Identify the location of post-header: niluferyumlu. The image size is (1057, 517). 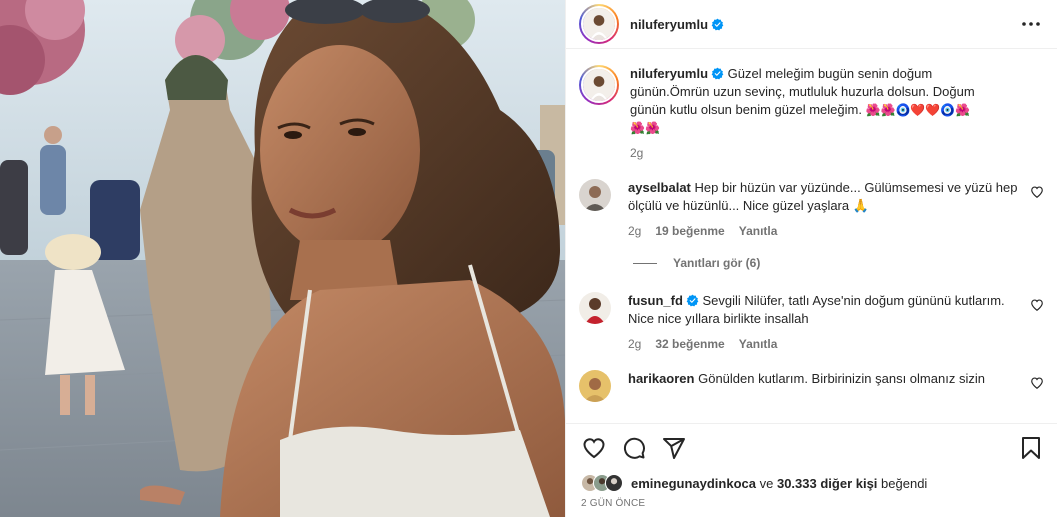
(811, 24).